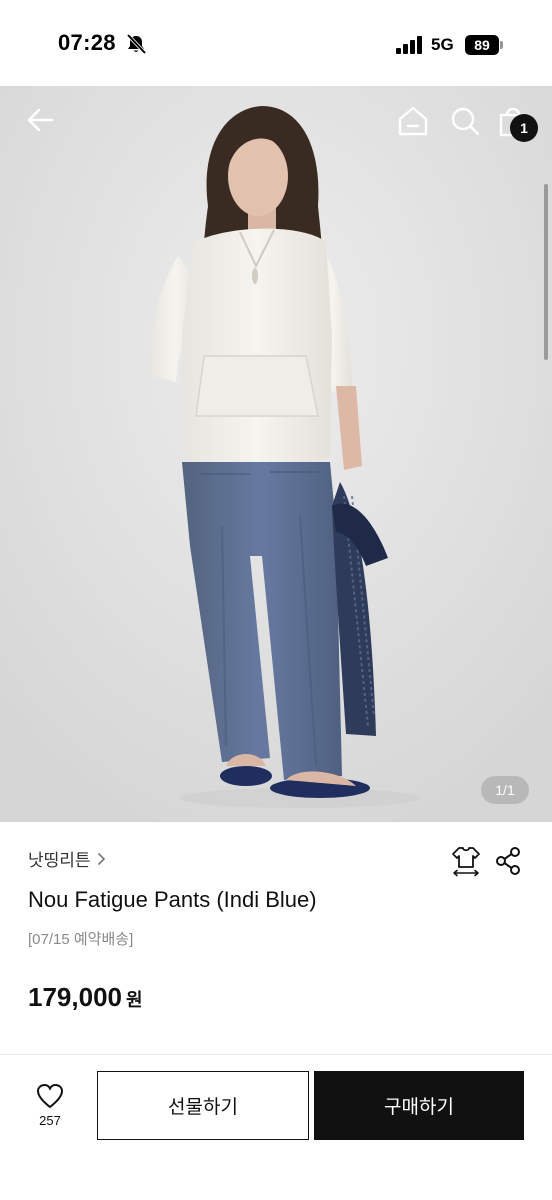 The width and height of the screenshot is (552, 1200). I want to click on search-icon, so click(465, 121).